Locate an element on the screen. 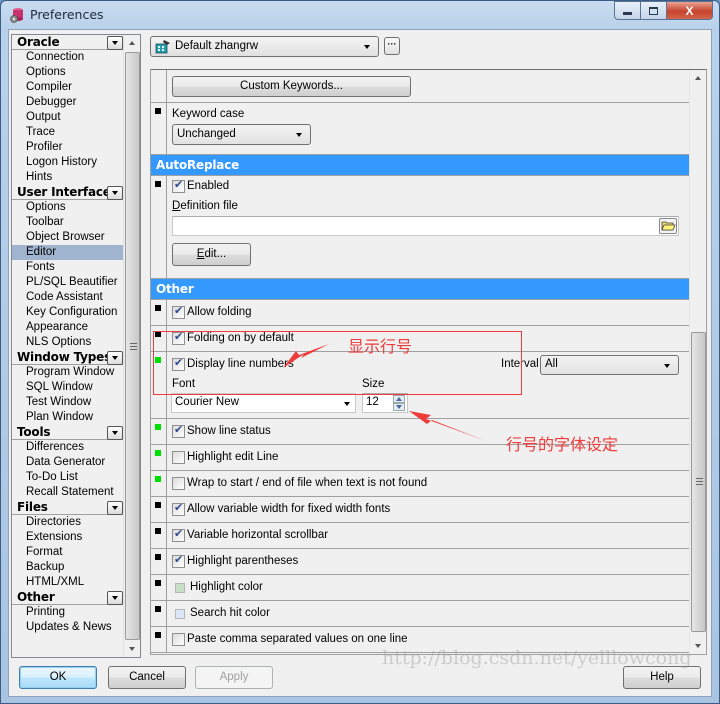 The height and width of the screenshot is (704, 720). enabled-checkbox is located at coordinates (178, 185).